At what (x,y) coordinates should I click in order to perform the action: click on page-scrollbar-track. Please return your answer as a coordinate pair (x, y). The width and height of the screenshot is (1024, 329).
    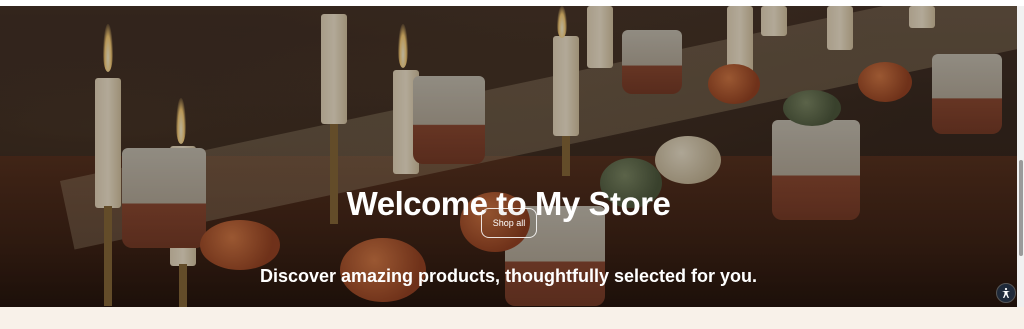
    Looking at the image, I should click on (1020, 156).